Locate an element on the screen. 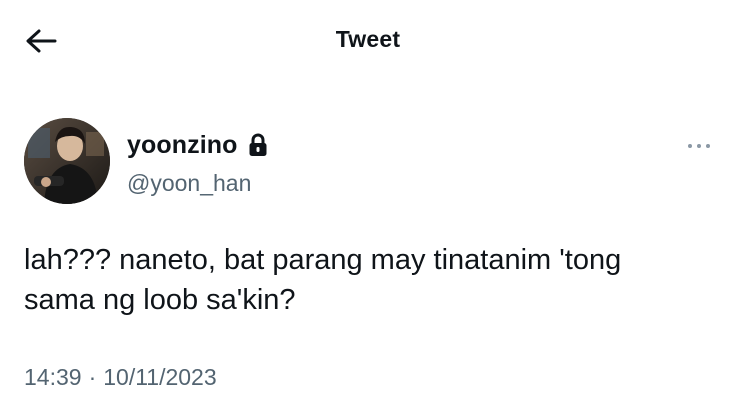 The image size is (736, 414). name-row: yoonzino is located at coordinates (197, 145).